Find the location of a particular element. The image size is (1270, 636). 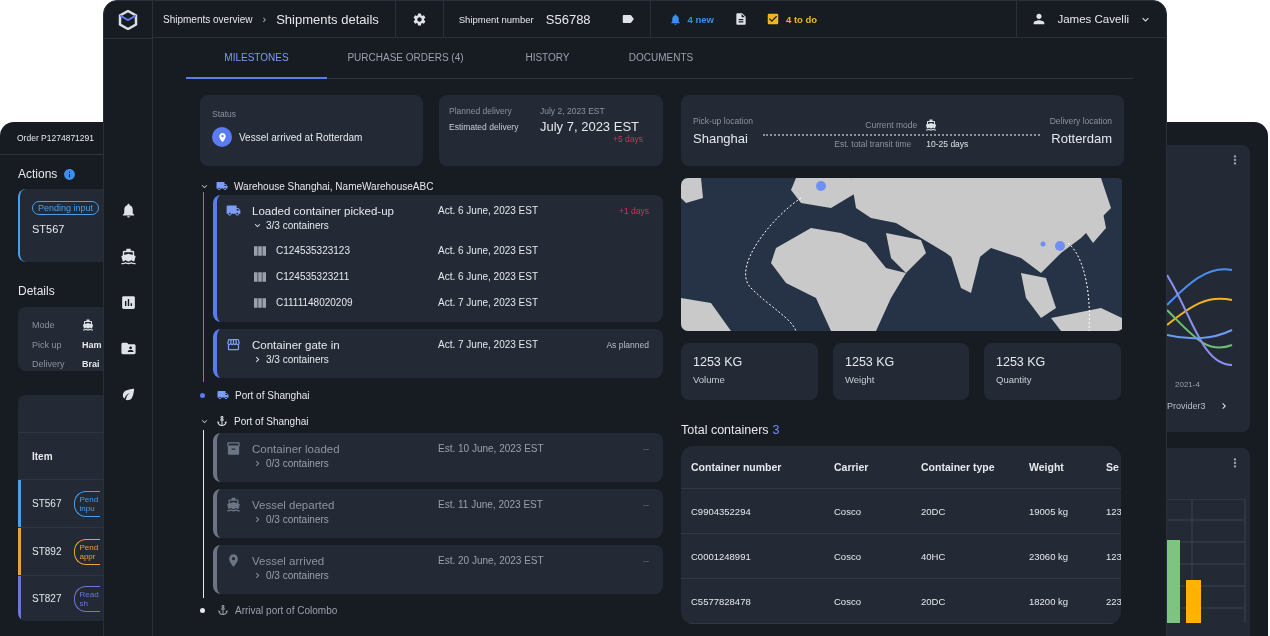

info-icon is located at coordinates (70, 174).